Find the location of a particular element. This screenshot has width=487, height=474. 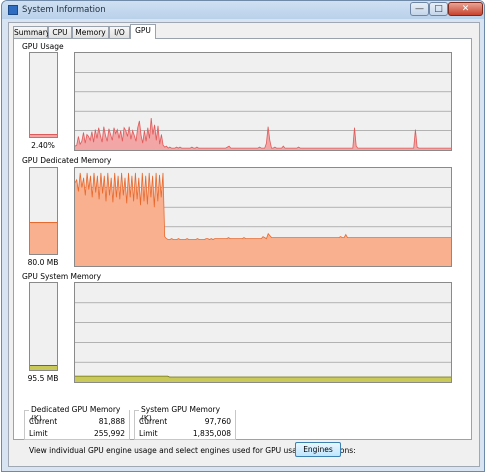

close-button: ✕ is located at coordinates (465, 9).